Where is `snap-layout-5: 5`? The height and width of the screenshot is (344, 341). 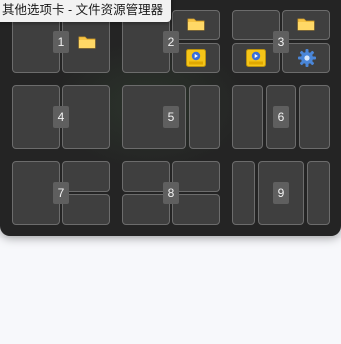
snap-layout-5: 5 is located at coordinates (171, 117).